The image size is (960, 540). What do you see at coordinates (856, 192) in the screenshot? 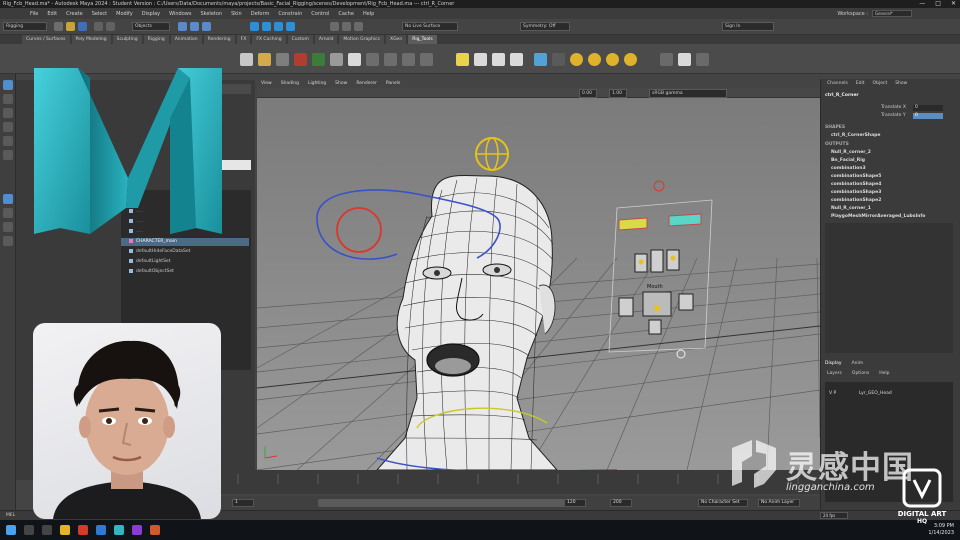
I see `output-item: combinationShape3` at bounding box center [856, 192].